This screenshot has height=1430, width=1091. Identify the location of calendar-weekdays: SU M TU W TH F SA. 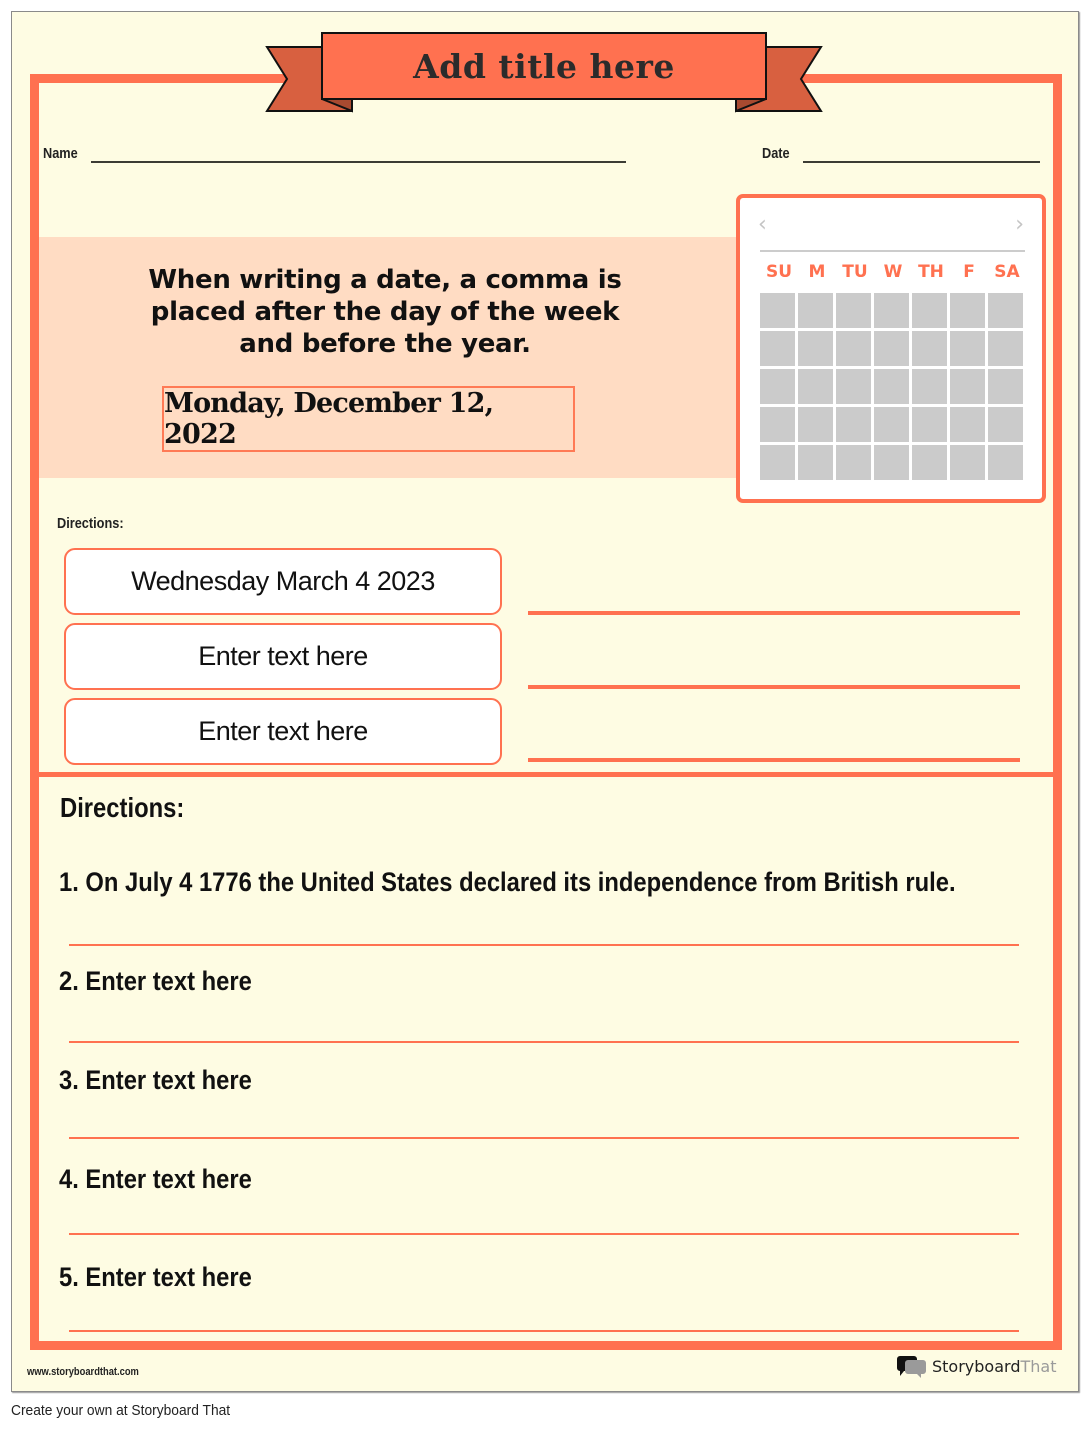
(893, 272).